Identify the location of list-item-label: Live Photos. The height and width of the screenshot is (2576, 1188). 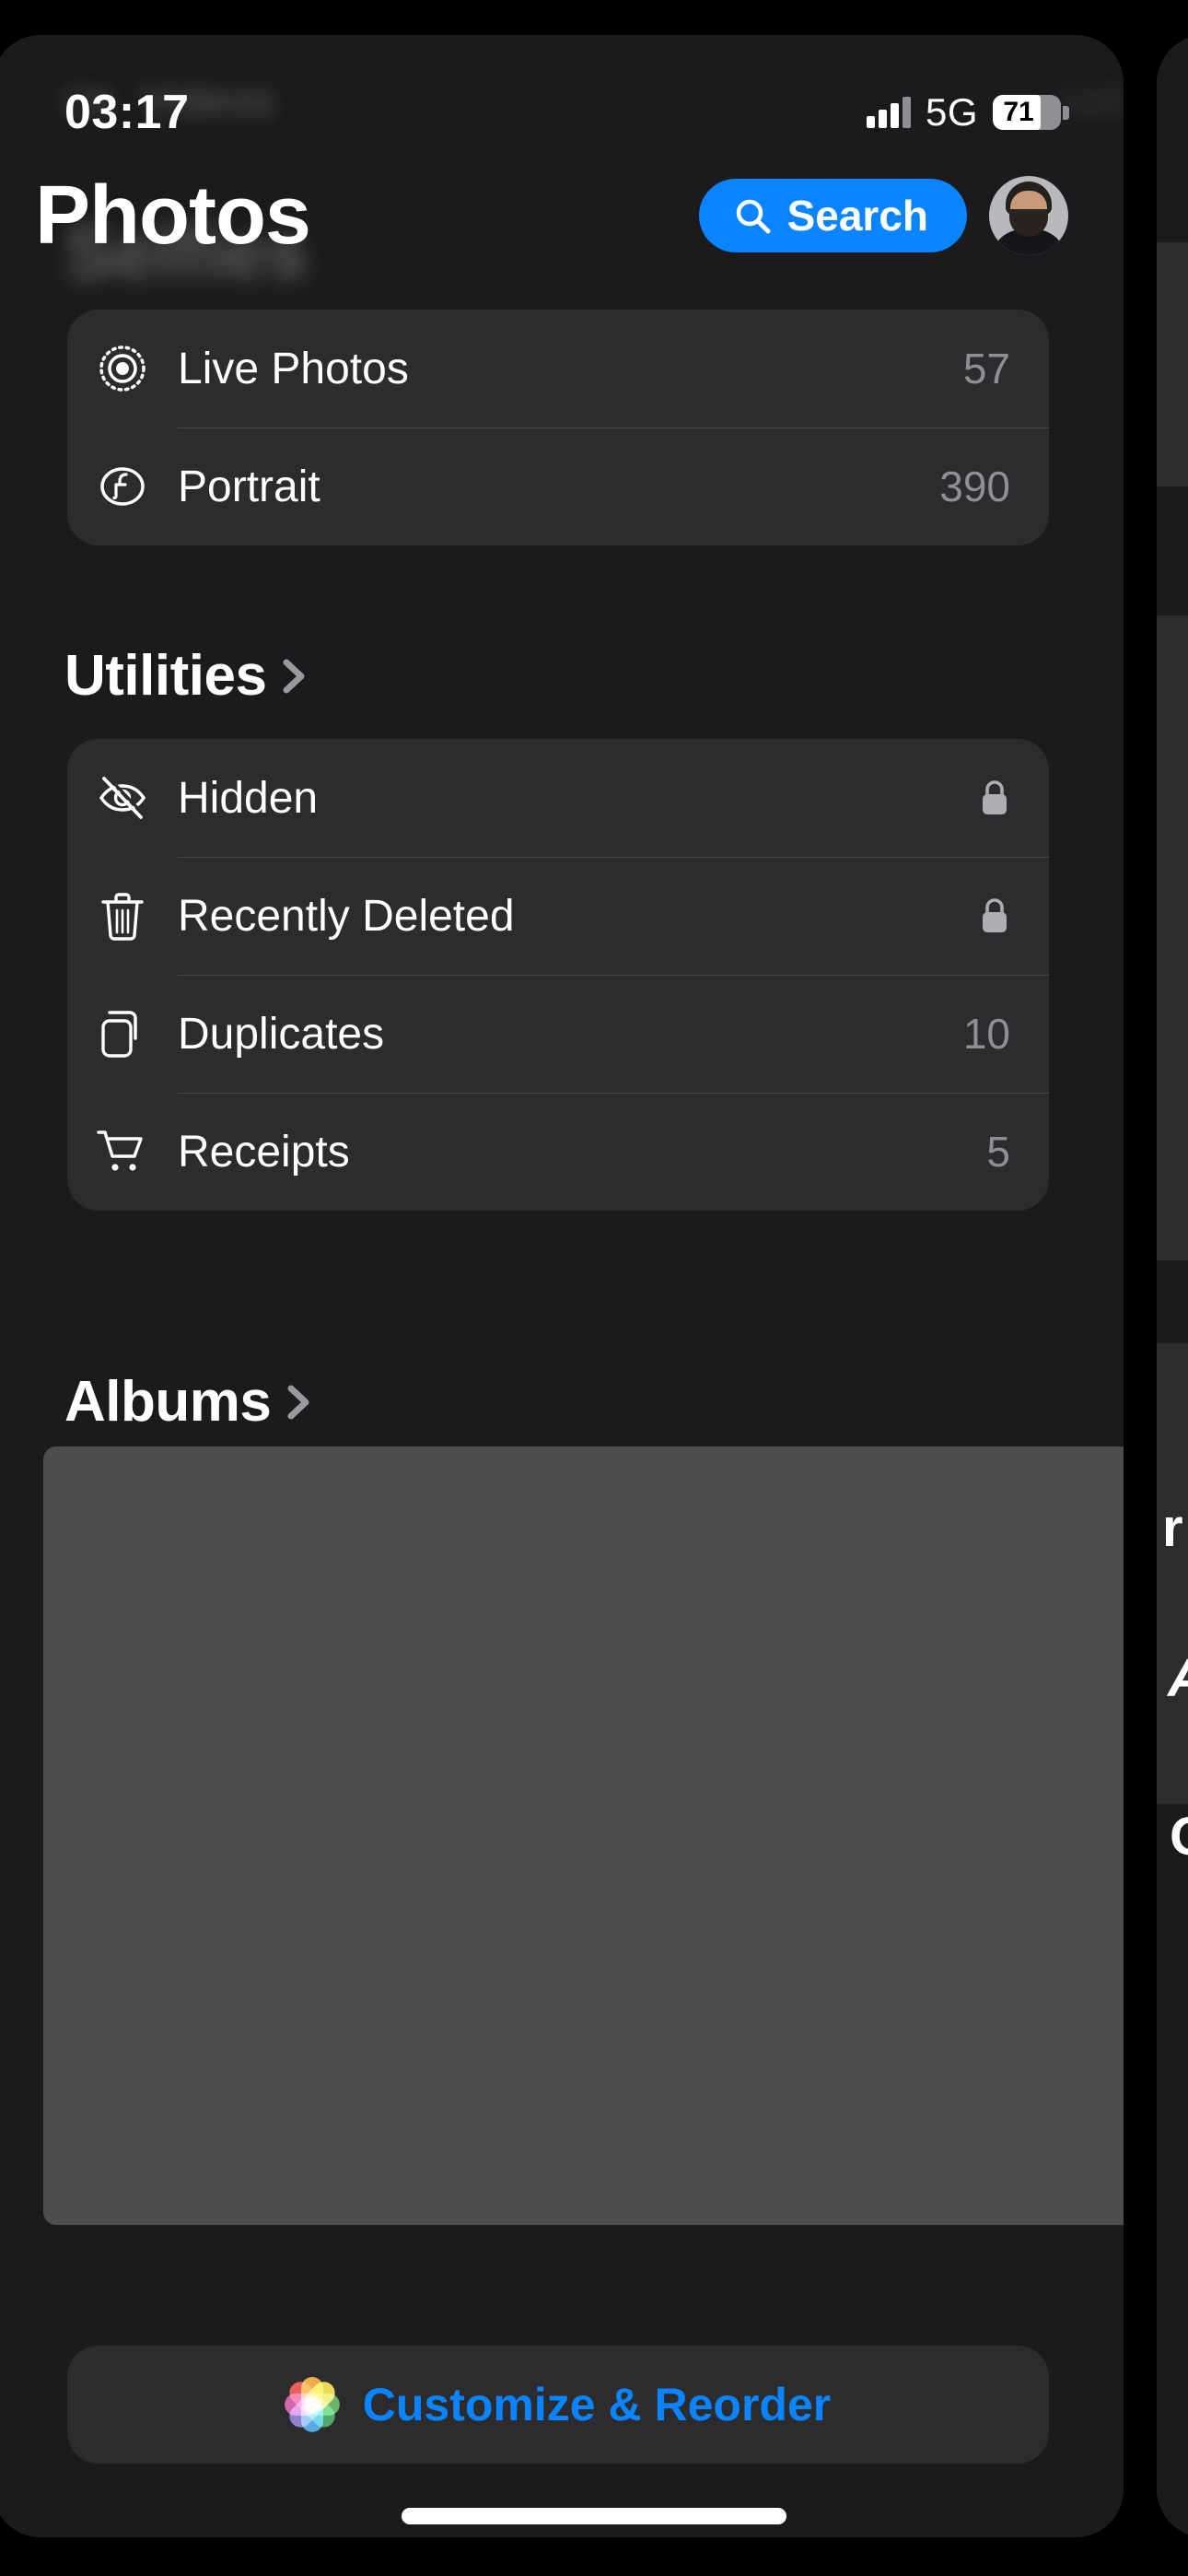
(294, 368).